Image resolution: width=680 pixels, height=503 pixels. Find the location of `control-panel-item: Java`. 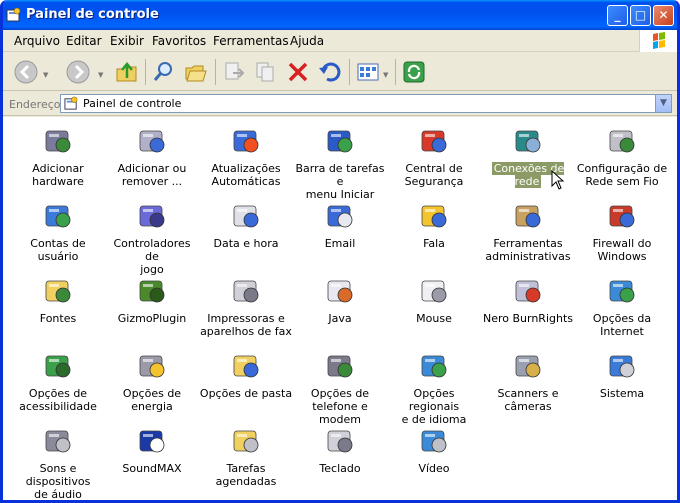

control-panel-item: Java is located at coordinates (340, 307).